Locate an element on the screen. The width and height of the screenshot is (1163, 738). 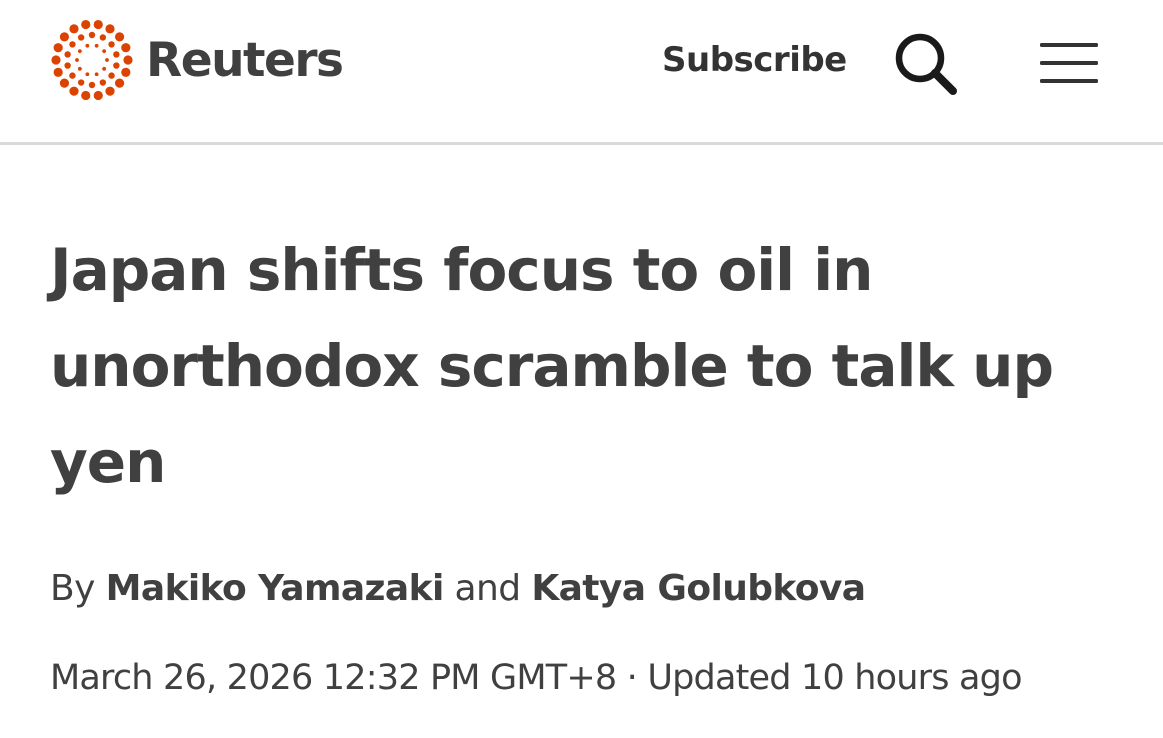
author-link-makiko-yamazaki: Makiko Yamazaki is located at coordinates (275, 588).